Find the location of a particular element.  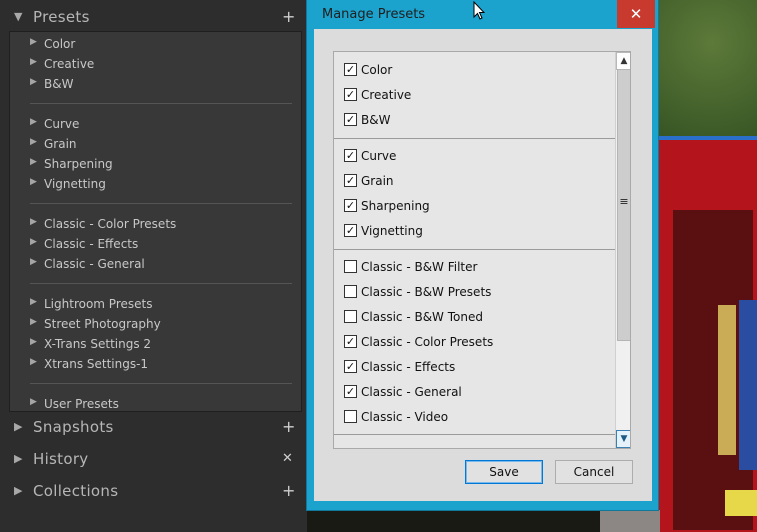

preset-folder-item: ▶ Xtrans Settings-1 is located at coordinates (150, 364).